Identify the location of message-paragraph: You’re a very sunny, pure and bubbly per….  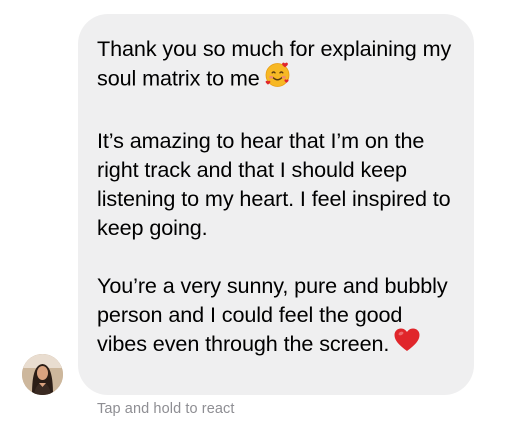
(277, 316).